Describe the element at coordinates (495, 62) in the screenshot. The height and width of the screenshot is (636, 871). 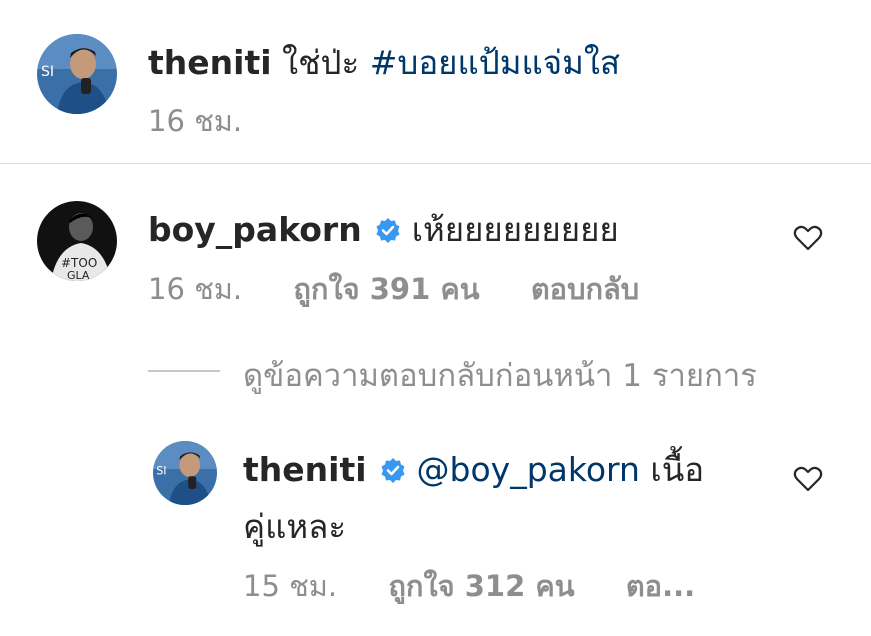
I see `post-hashtag: #บอยแป้มแจ่มใส` at that location.